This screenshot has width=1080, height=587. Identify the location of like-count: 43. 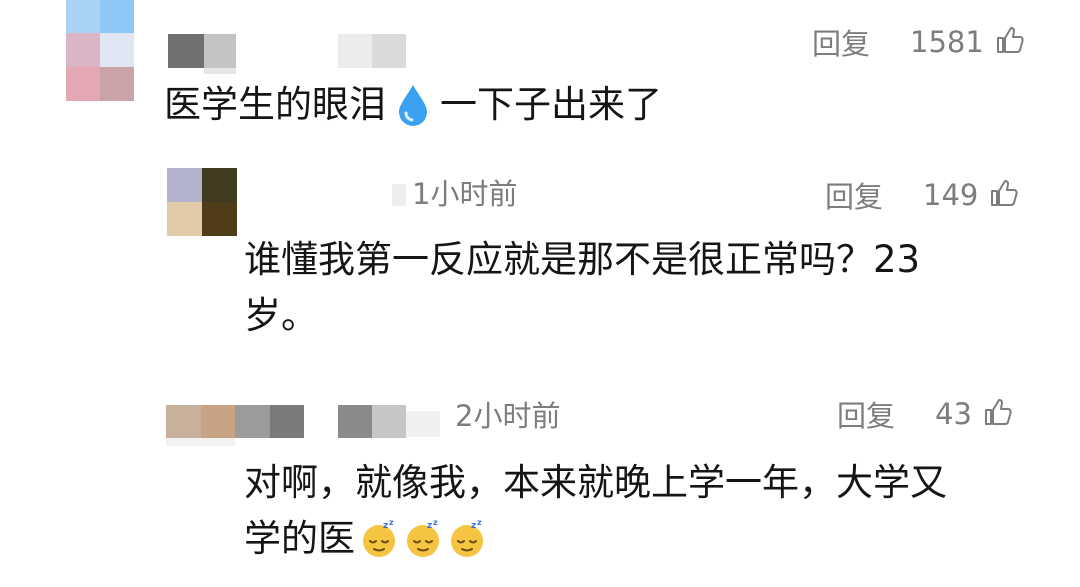
(953, 414).